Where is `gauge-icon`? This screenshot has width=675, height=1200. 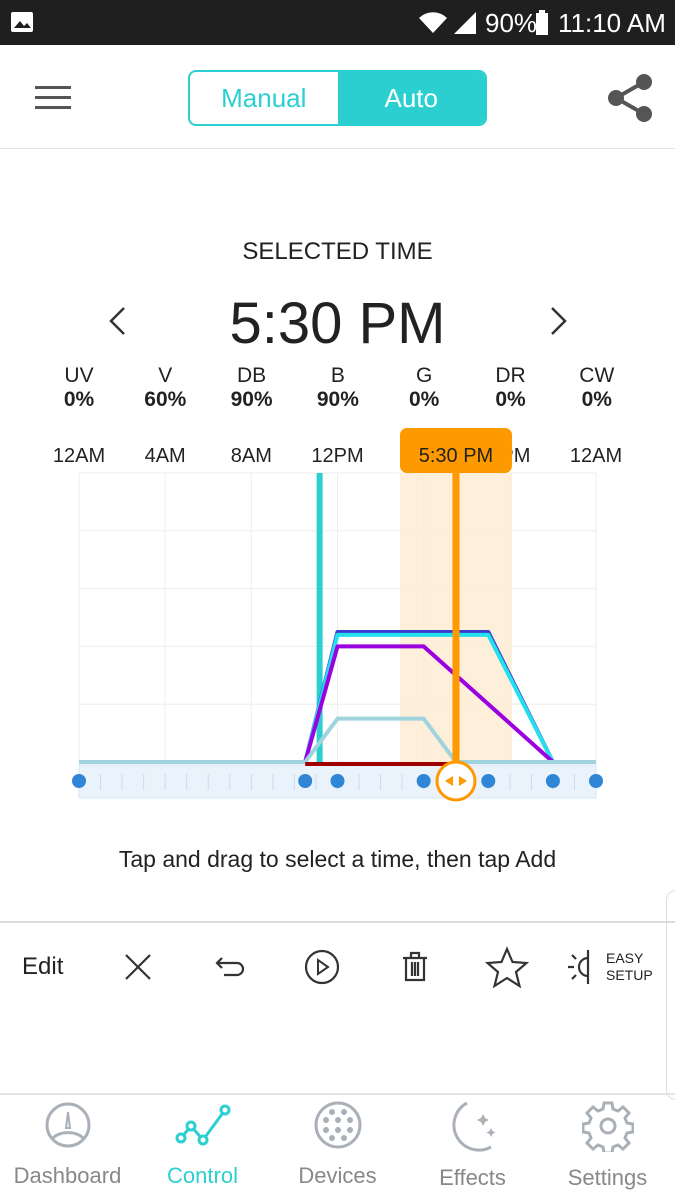
gauge-icon is located at coordinates (67, 1125).